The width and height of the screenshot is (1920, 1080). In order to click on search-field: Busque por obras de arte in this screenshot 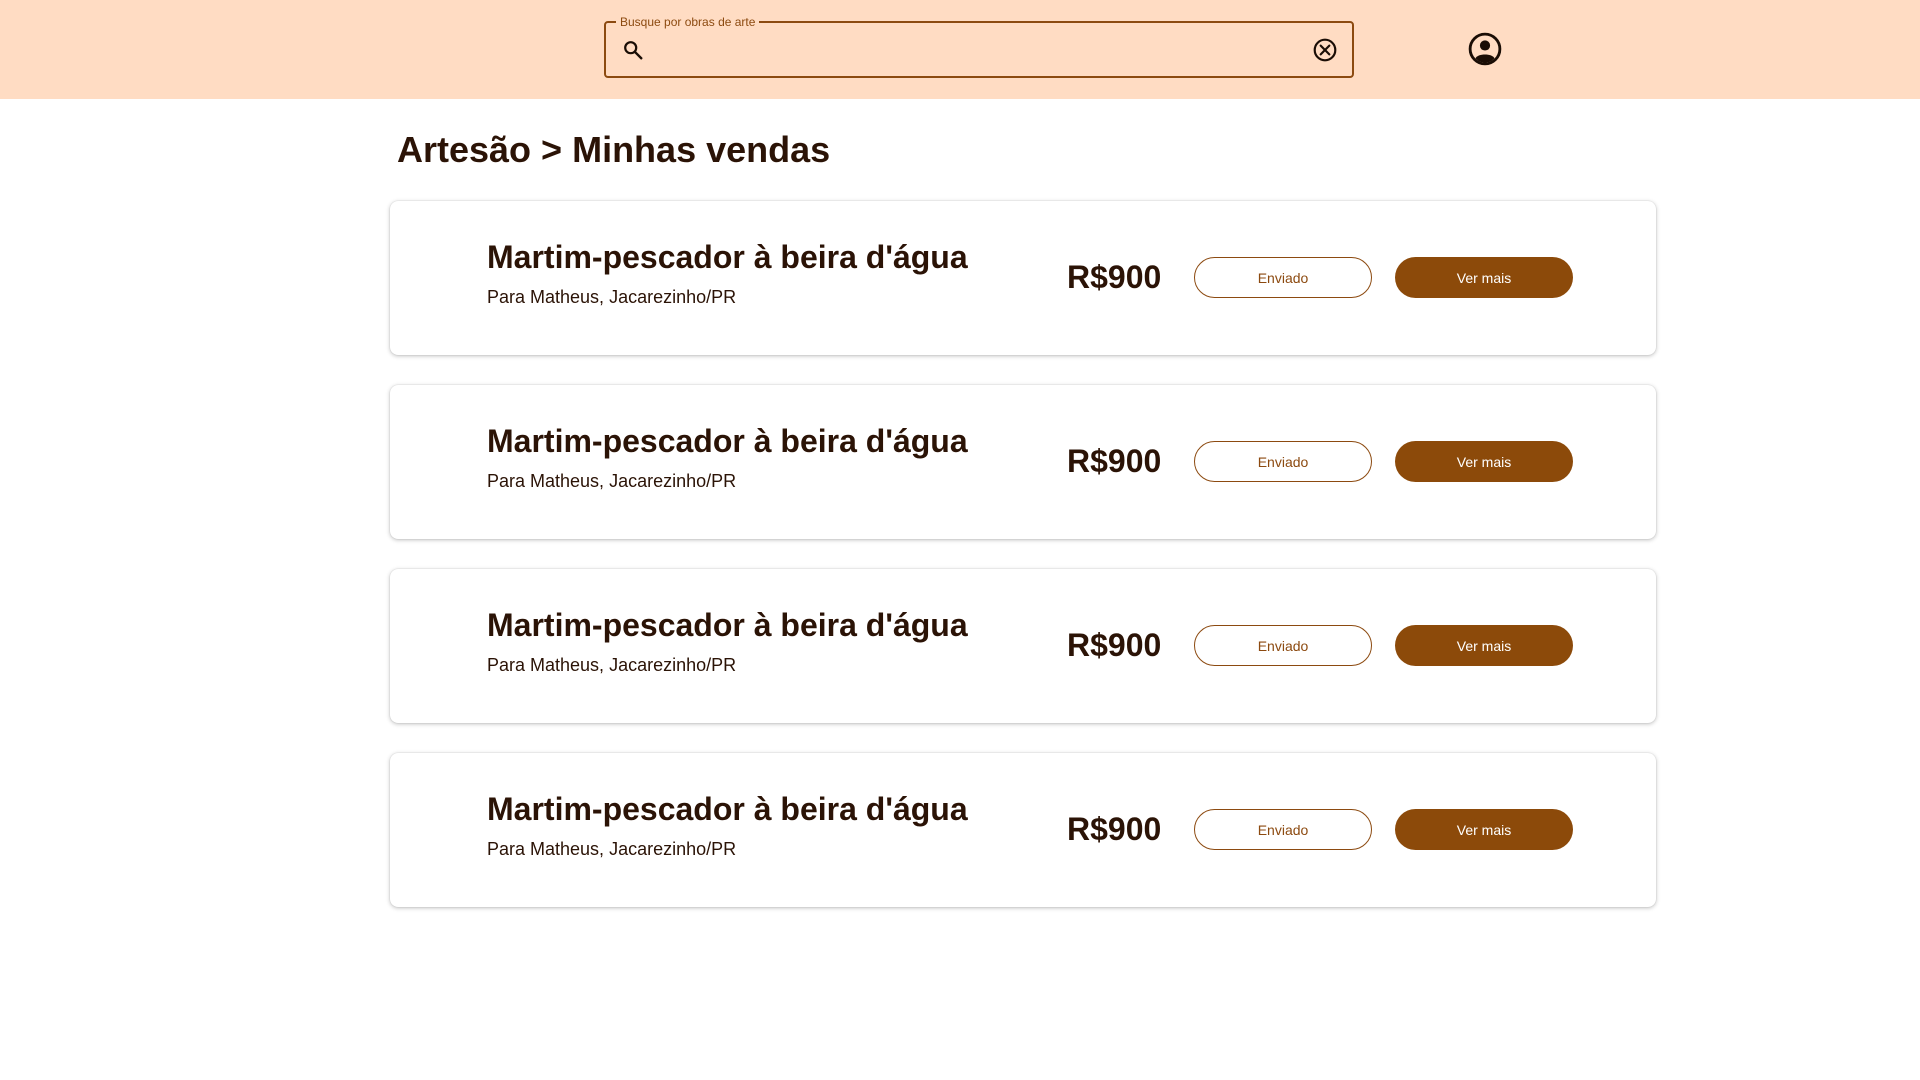, I will do `click(979, 46)`.